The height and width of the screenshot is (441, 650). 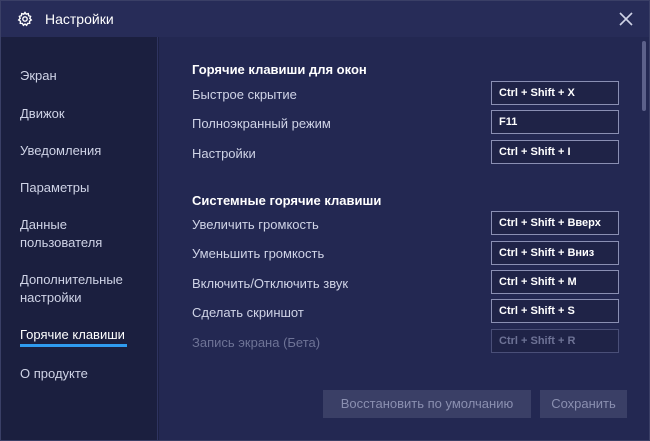 I want to click on hotkey-label-screen-record: Запись экрана (Бета), so click(x=256, y=342).